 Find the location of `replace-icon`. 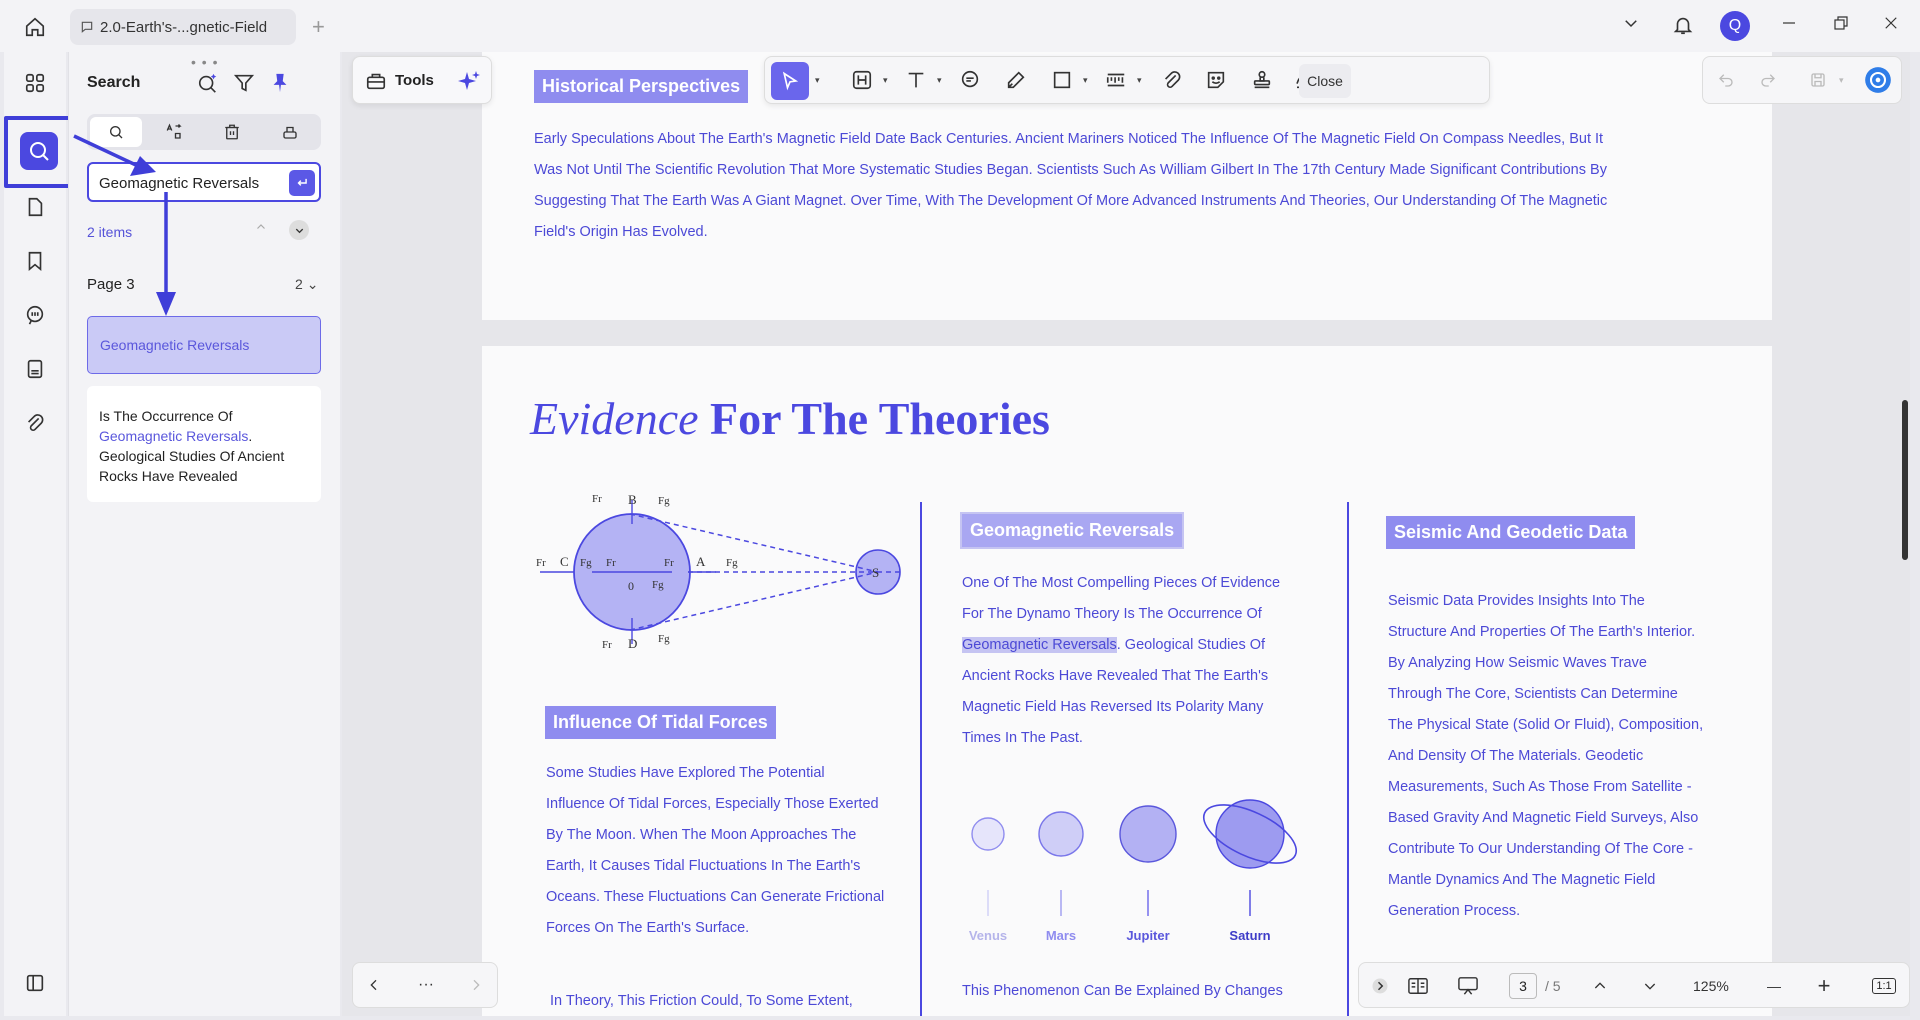

replace-icon is located at coordinates (174, 132).